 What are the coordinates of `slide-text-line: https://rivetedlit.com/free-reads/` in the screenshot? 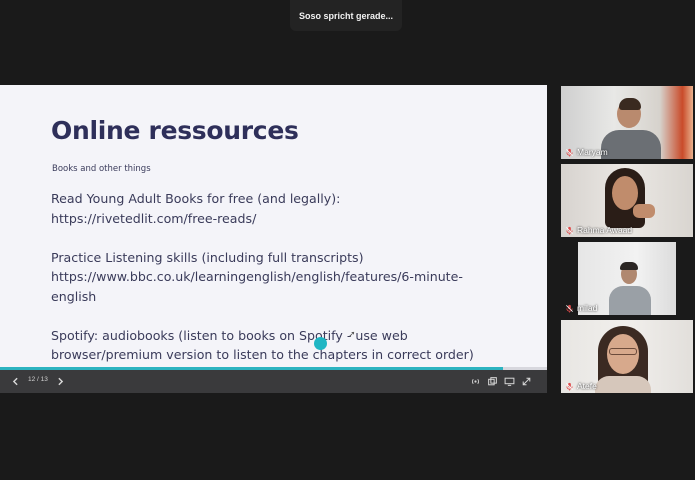 It's located at (154, 218).